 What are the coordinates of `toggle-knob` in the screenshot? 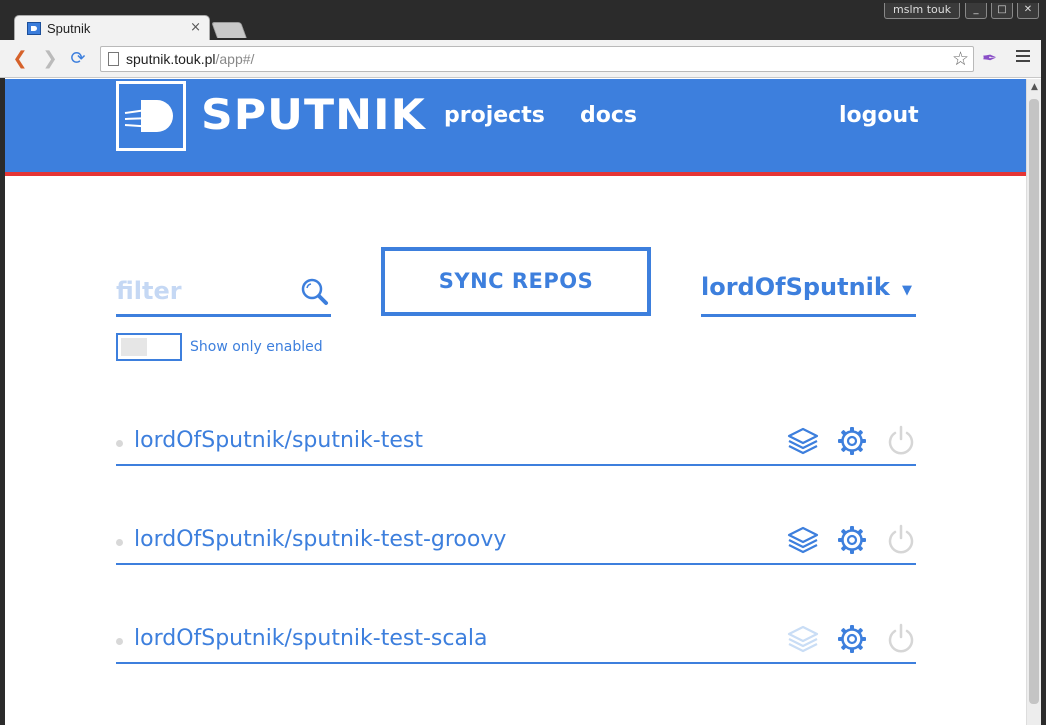 It's located at (134, 347).